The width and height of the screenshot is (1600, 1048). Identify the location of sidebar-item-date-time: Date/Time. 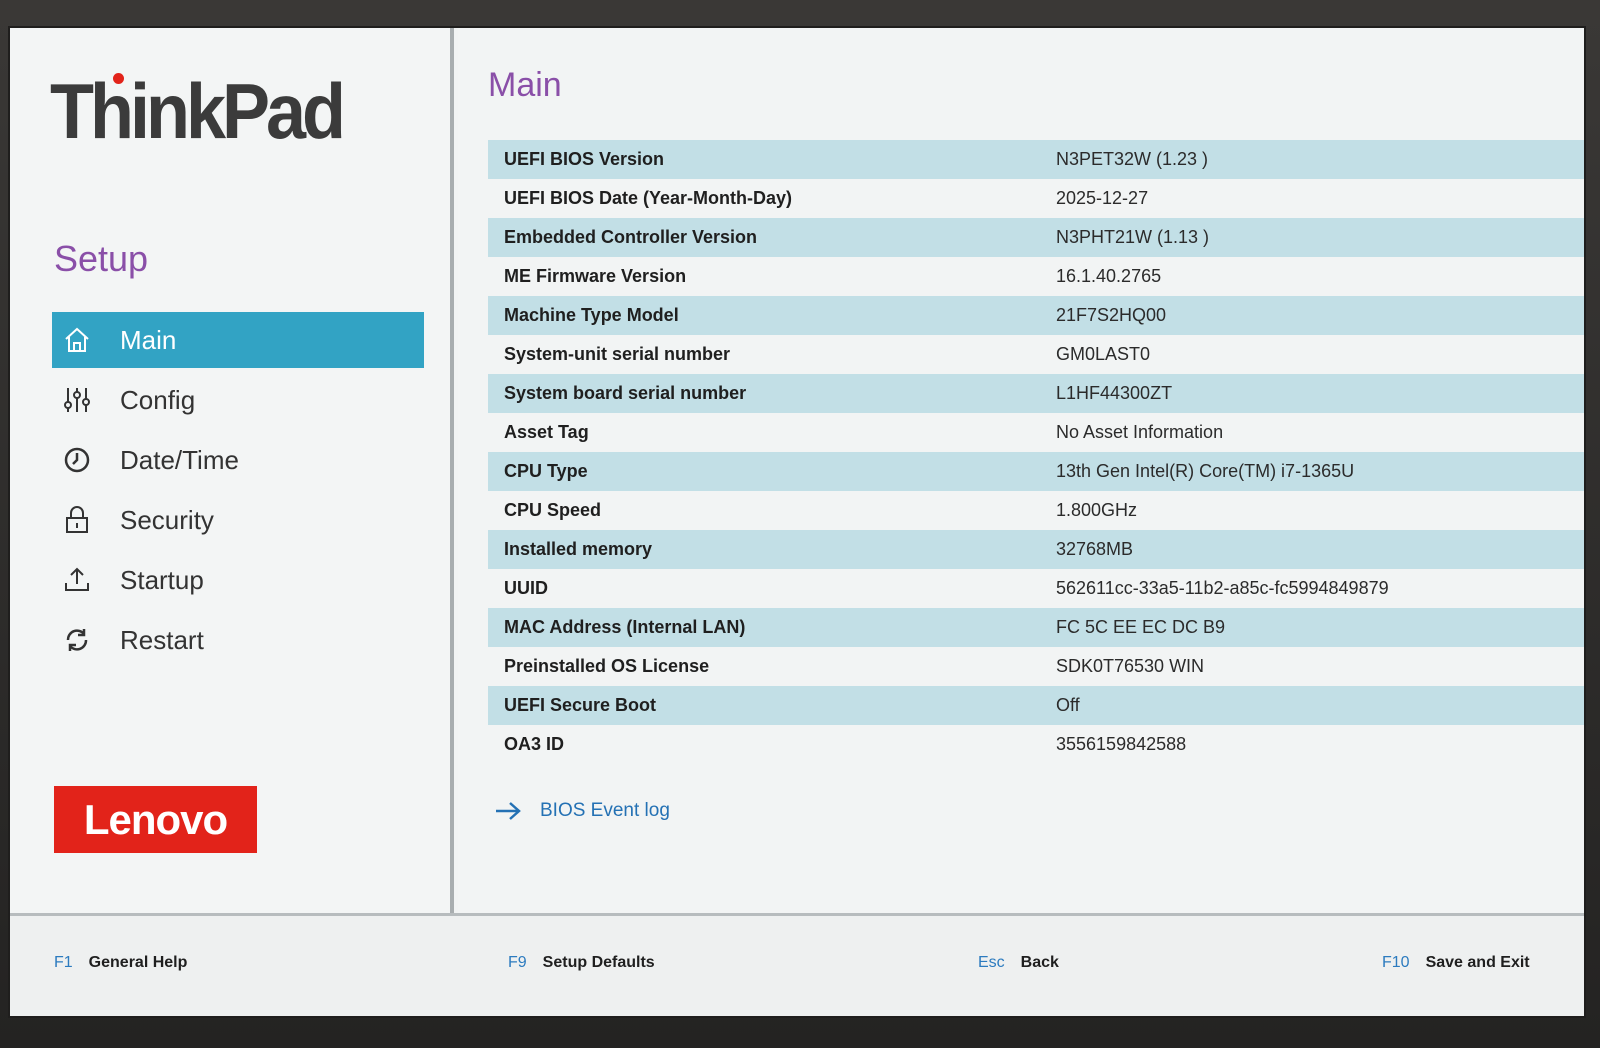
(238, 460).